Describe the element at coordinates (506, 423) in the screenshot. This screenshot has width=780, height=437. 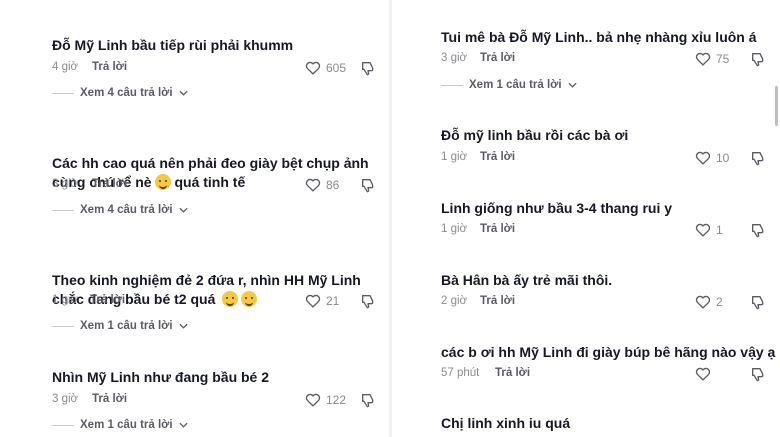
I see `comment-text: Chị linh xinh iu quá` at that location.